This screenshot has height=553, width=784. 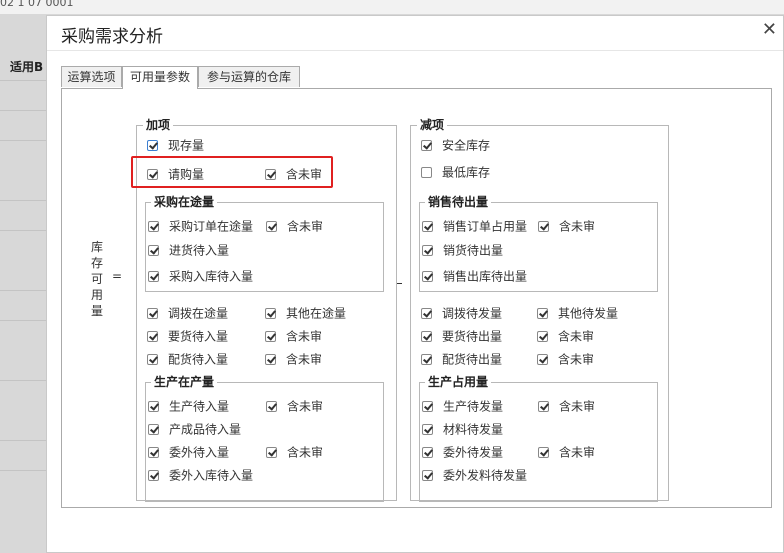 What do you see at coordinates (473, 406) in the screenshot?
I see `checkbox-label: 生产待发量` at bounding box center [473, 406].